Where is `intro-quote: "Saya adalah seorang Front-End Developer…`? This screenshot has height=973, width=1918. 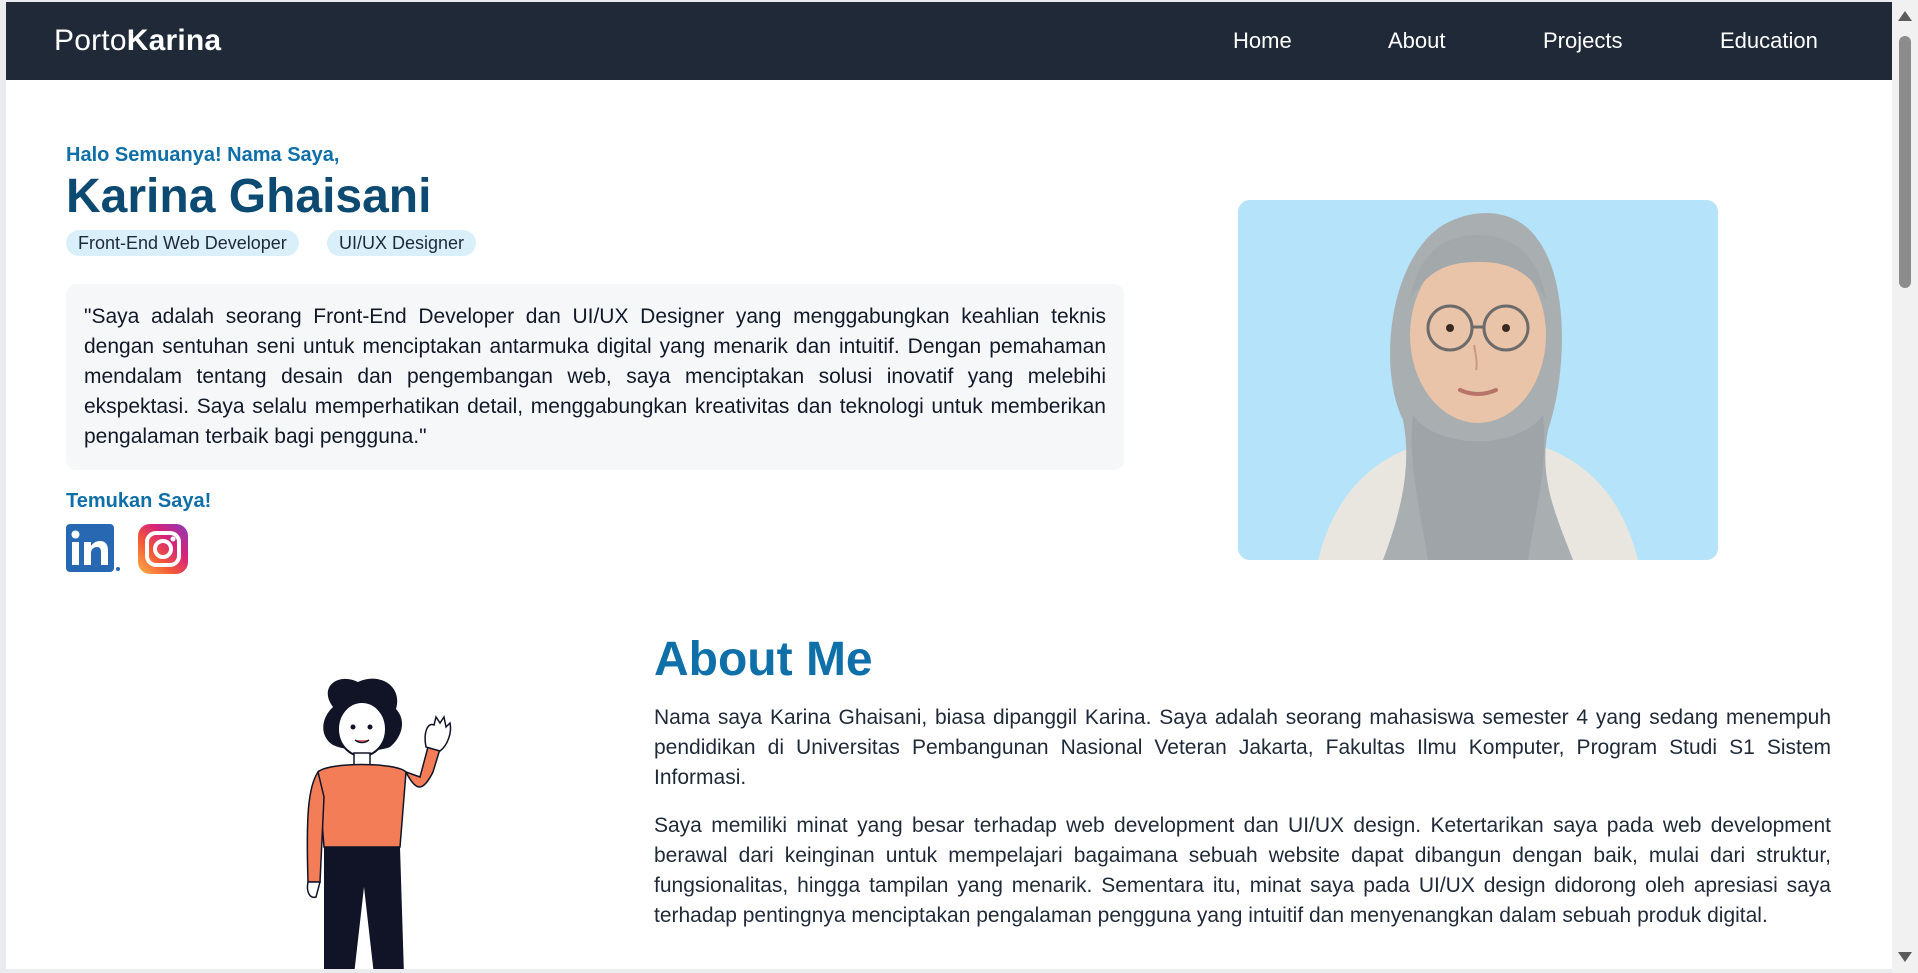
intro-quote: "Saya adalah seorang Front-End Developer… is located at coordinates (595, 376).